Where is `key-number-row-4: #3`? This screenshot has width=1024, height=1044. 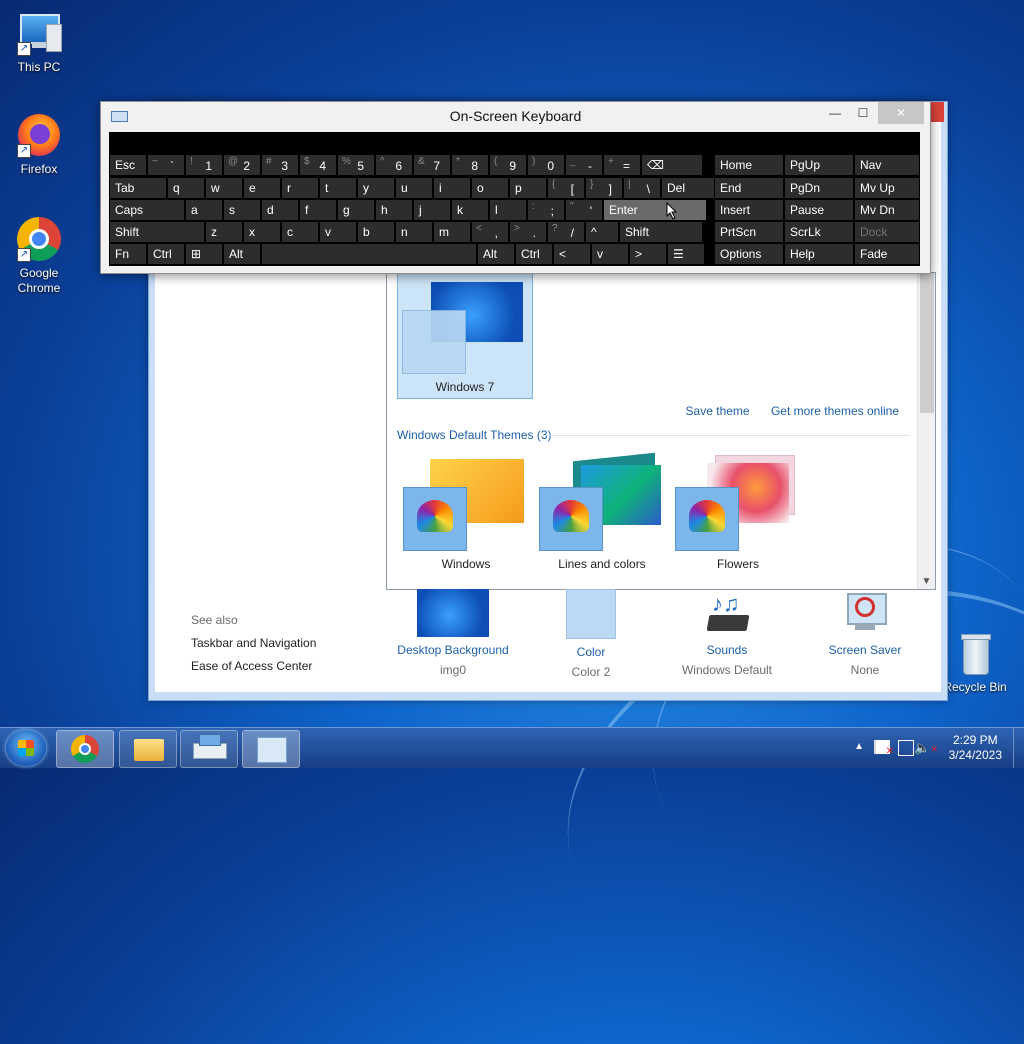 key-number-row-4: #3 is located at coordinates (280, 165).